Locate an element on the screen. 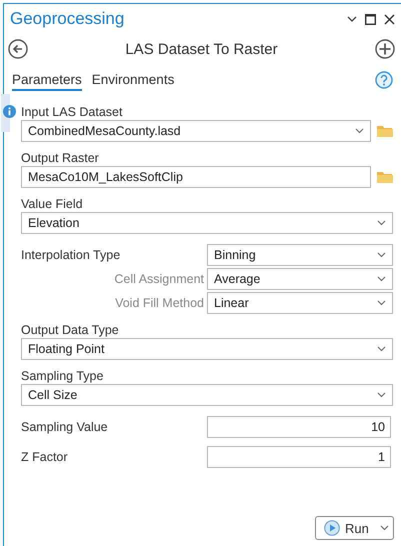  parameter-label: Interpolation Type is located at coordinates (71, 255).